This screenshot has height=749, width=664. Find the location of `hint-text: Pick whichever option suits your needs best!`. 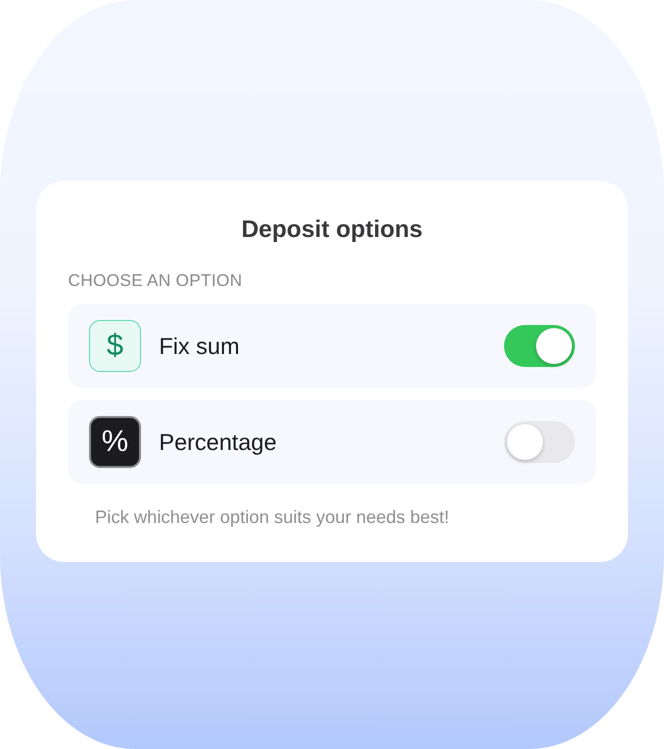

hint-text: Pick whichever option suits your needs best! is located at coordinates (272, 517).